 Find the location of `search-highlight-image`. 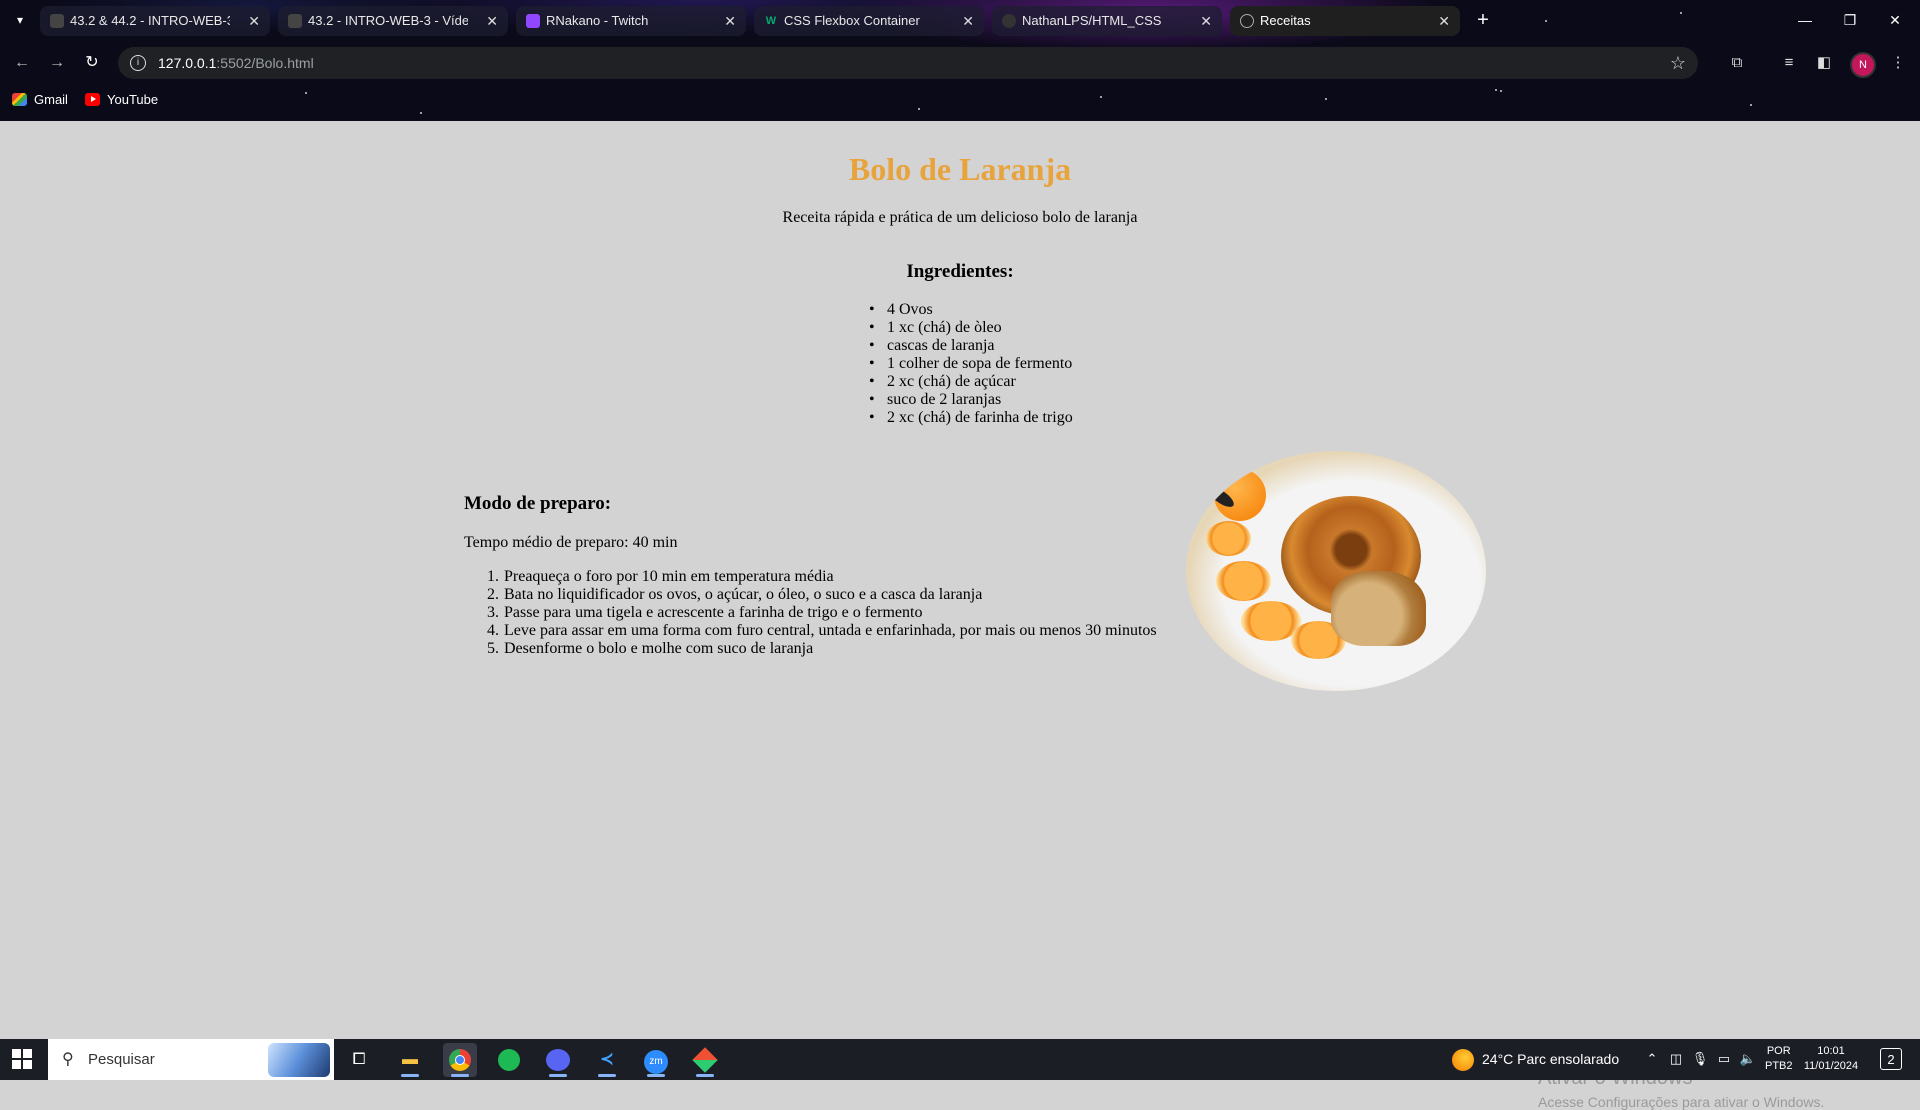

search-highlight-image is located at coordinates (299, 1060).